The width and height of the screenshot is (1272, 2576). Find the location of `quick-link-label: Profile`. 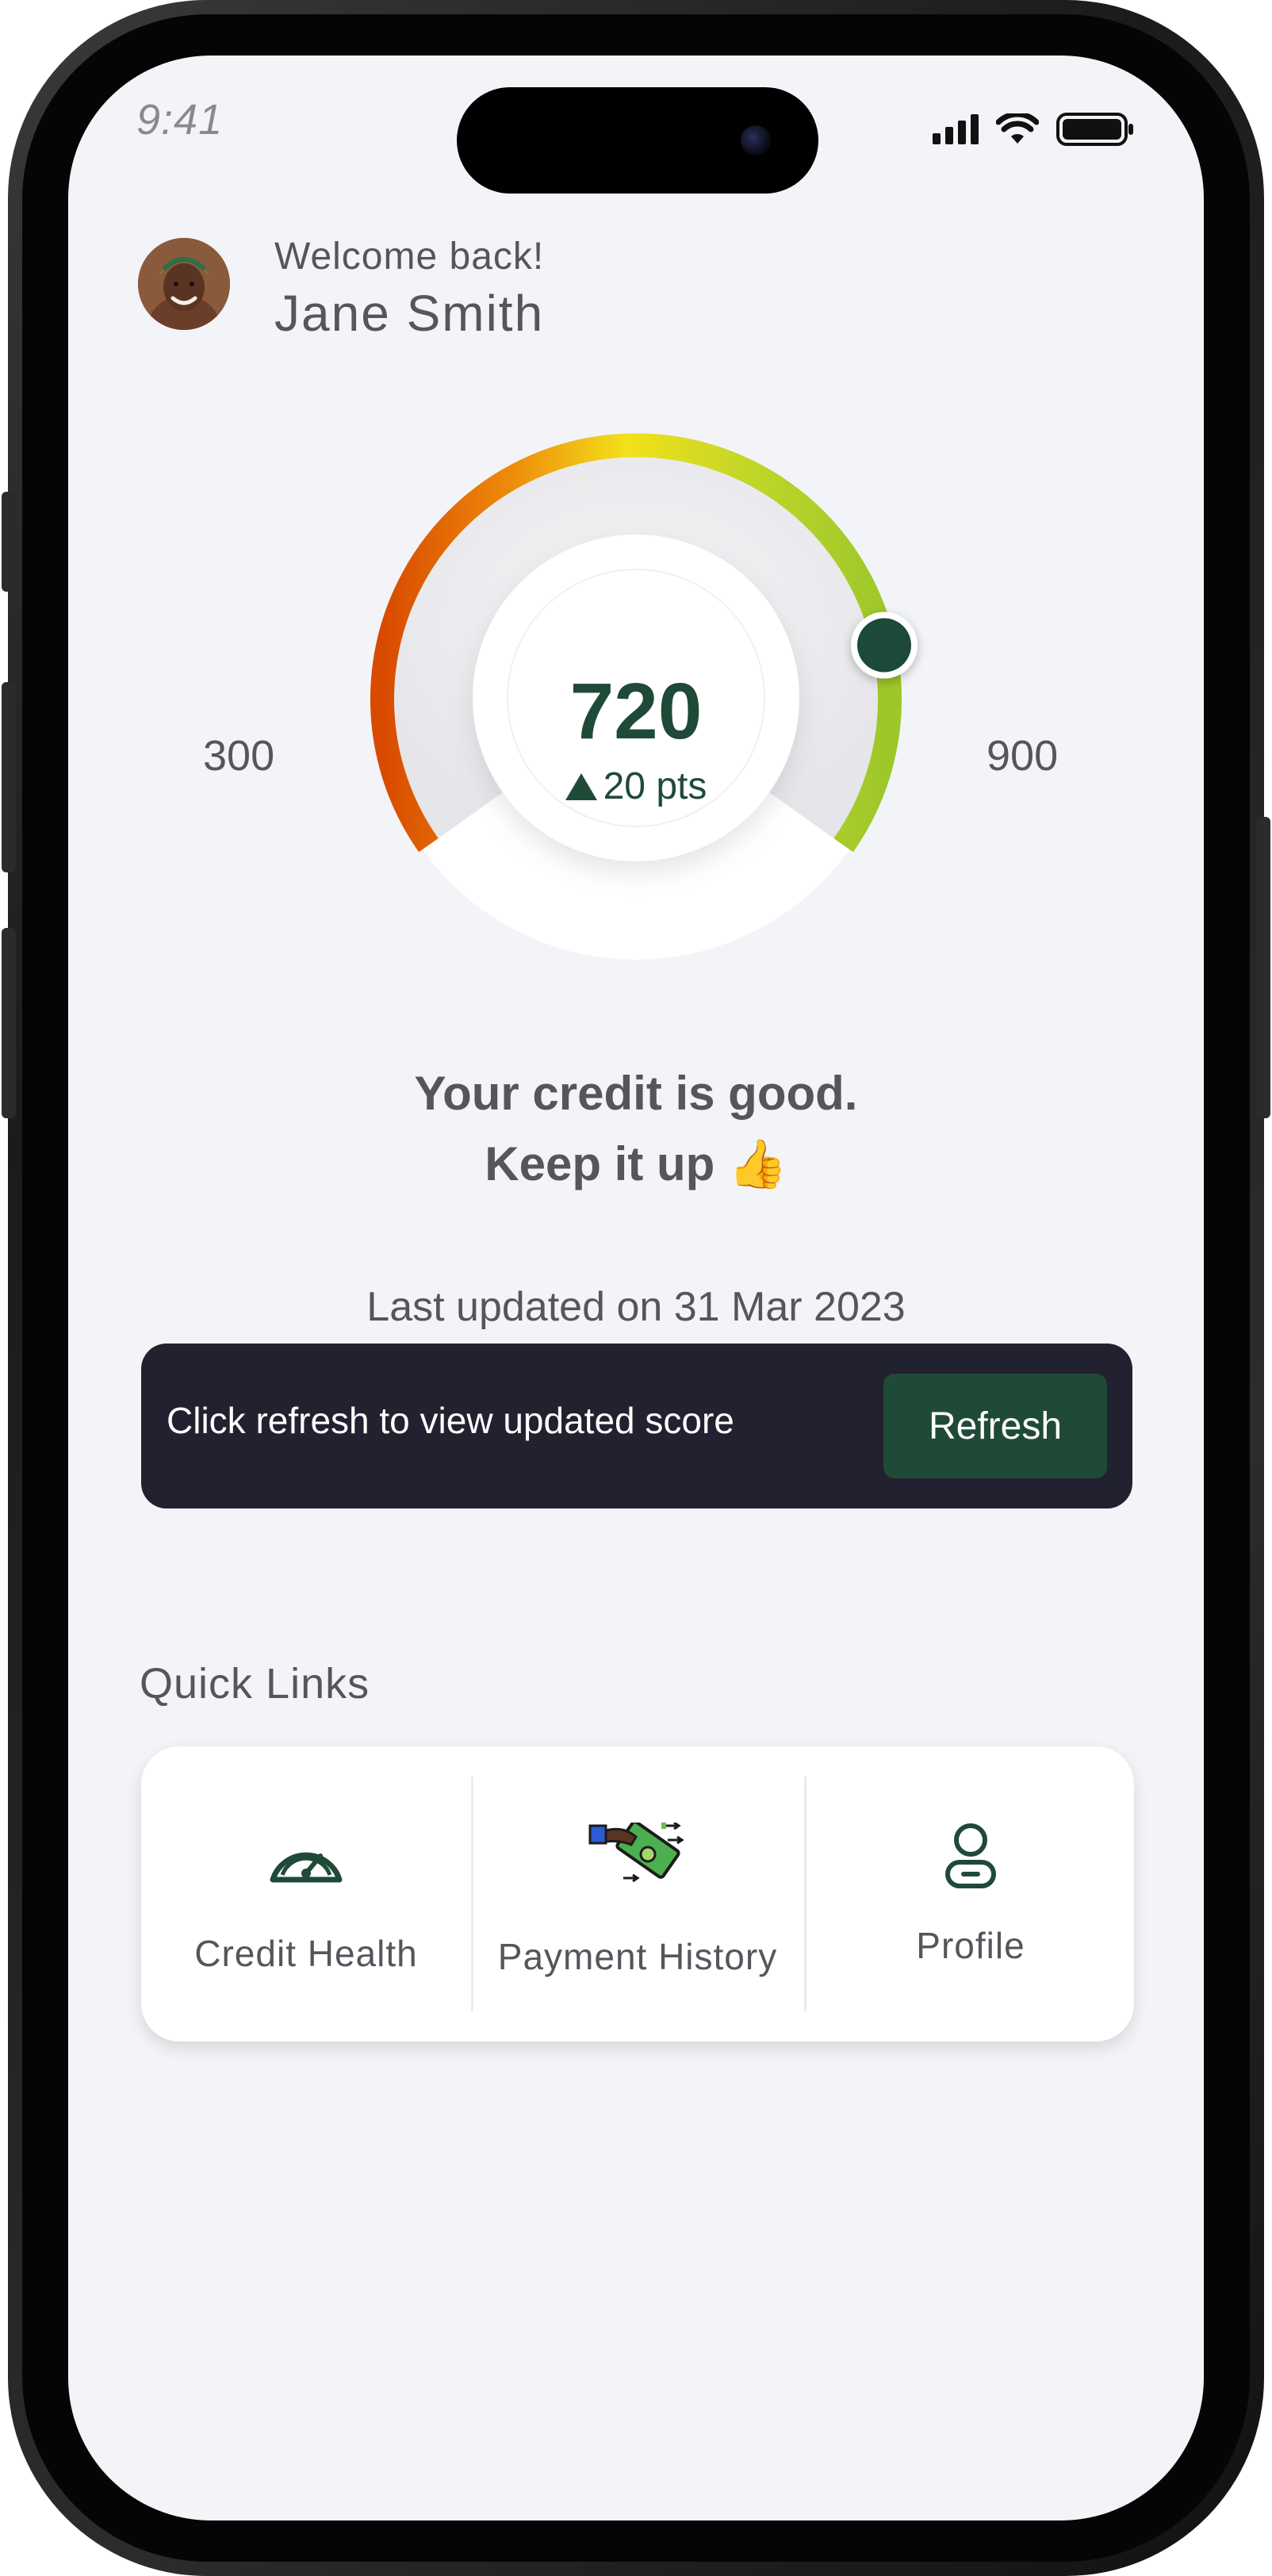

quick-link-label: Profile is located at coordinates (971, 1946).